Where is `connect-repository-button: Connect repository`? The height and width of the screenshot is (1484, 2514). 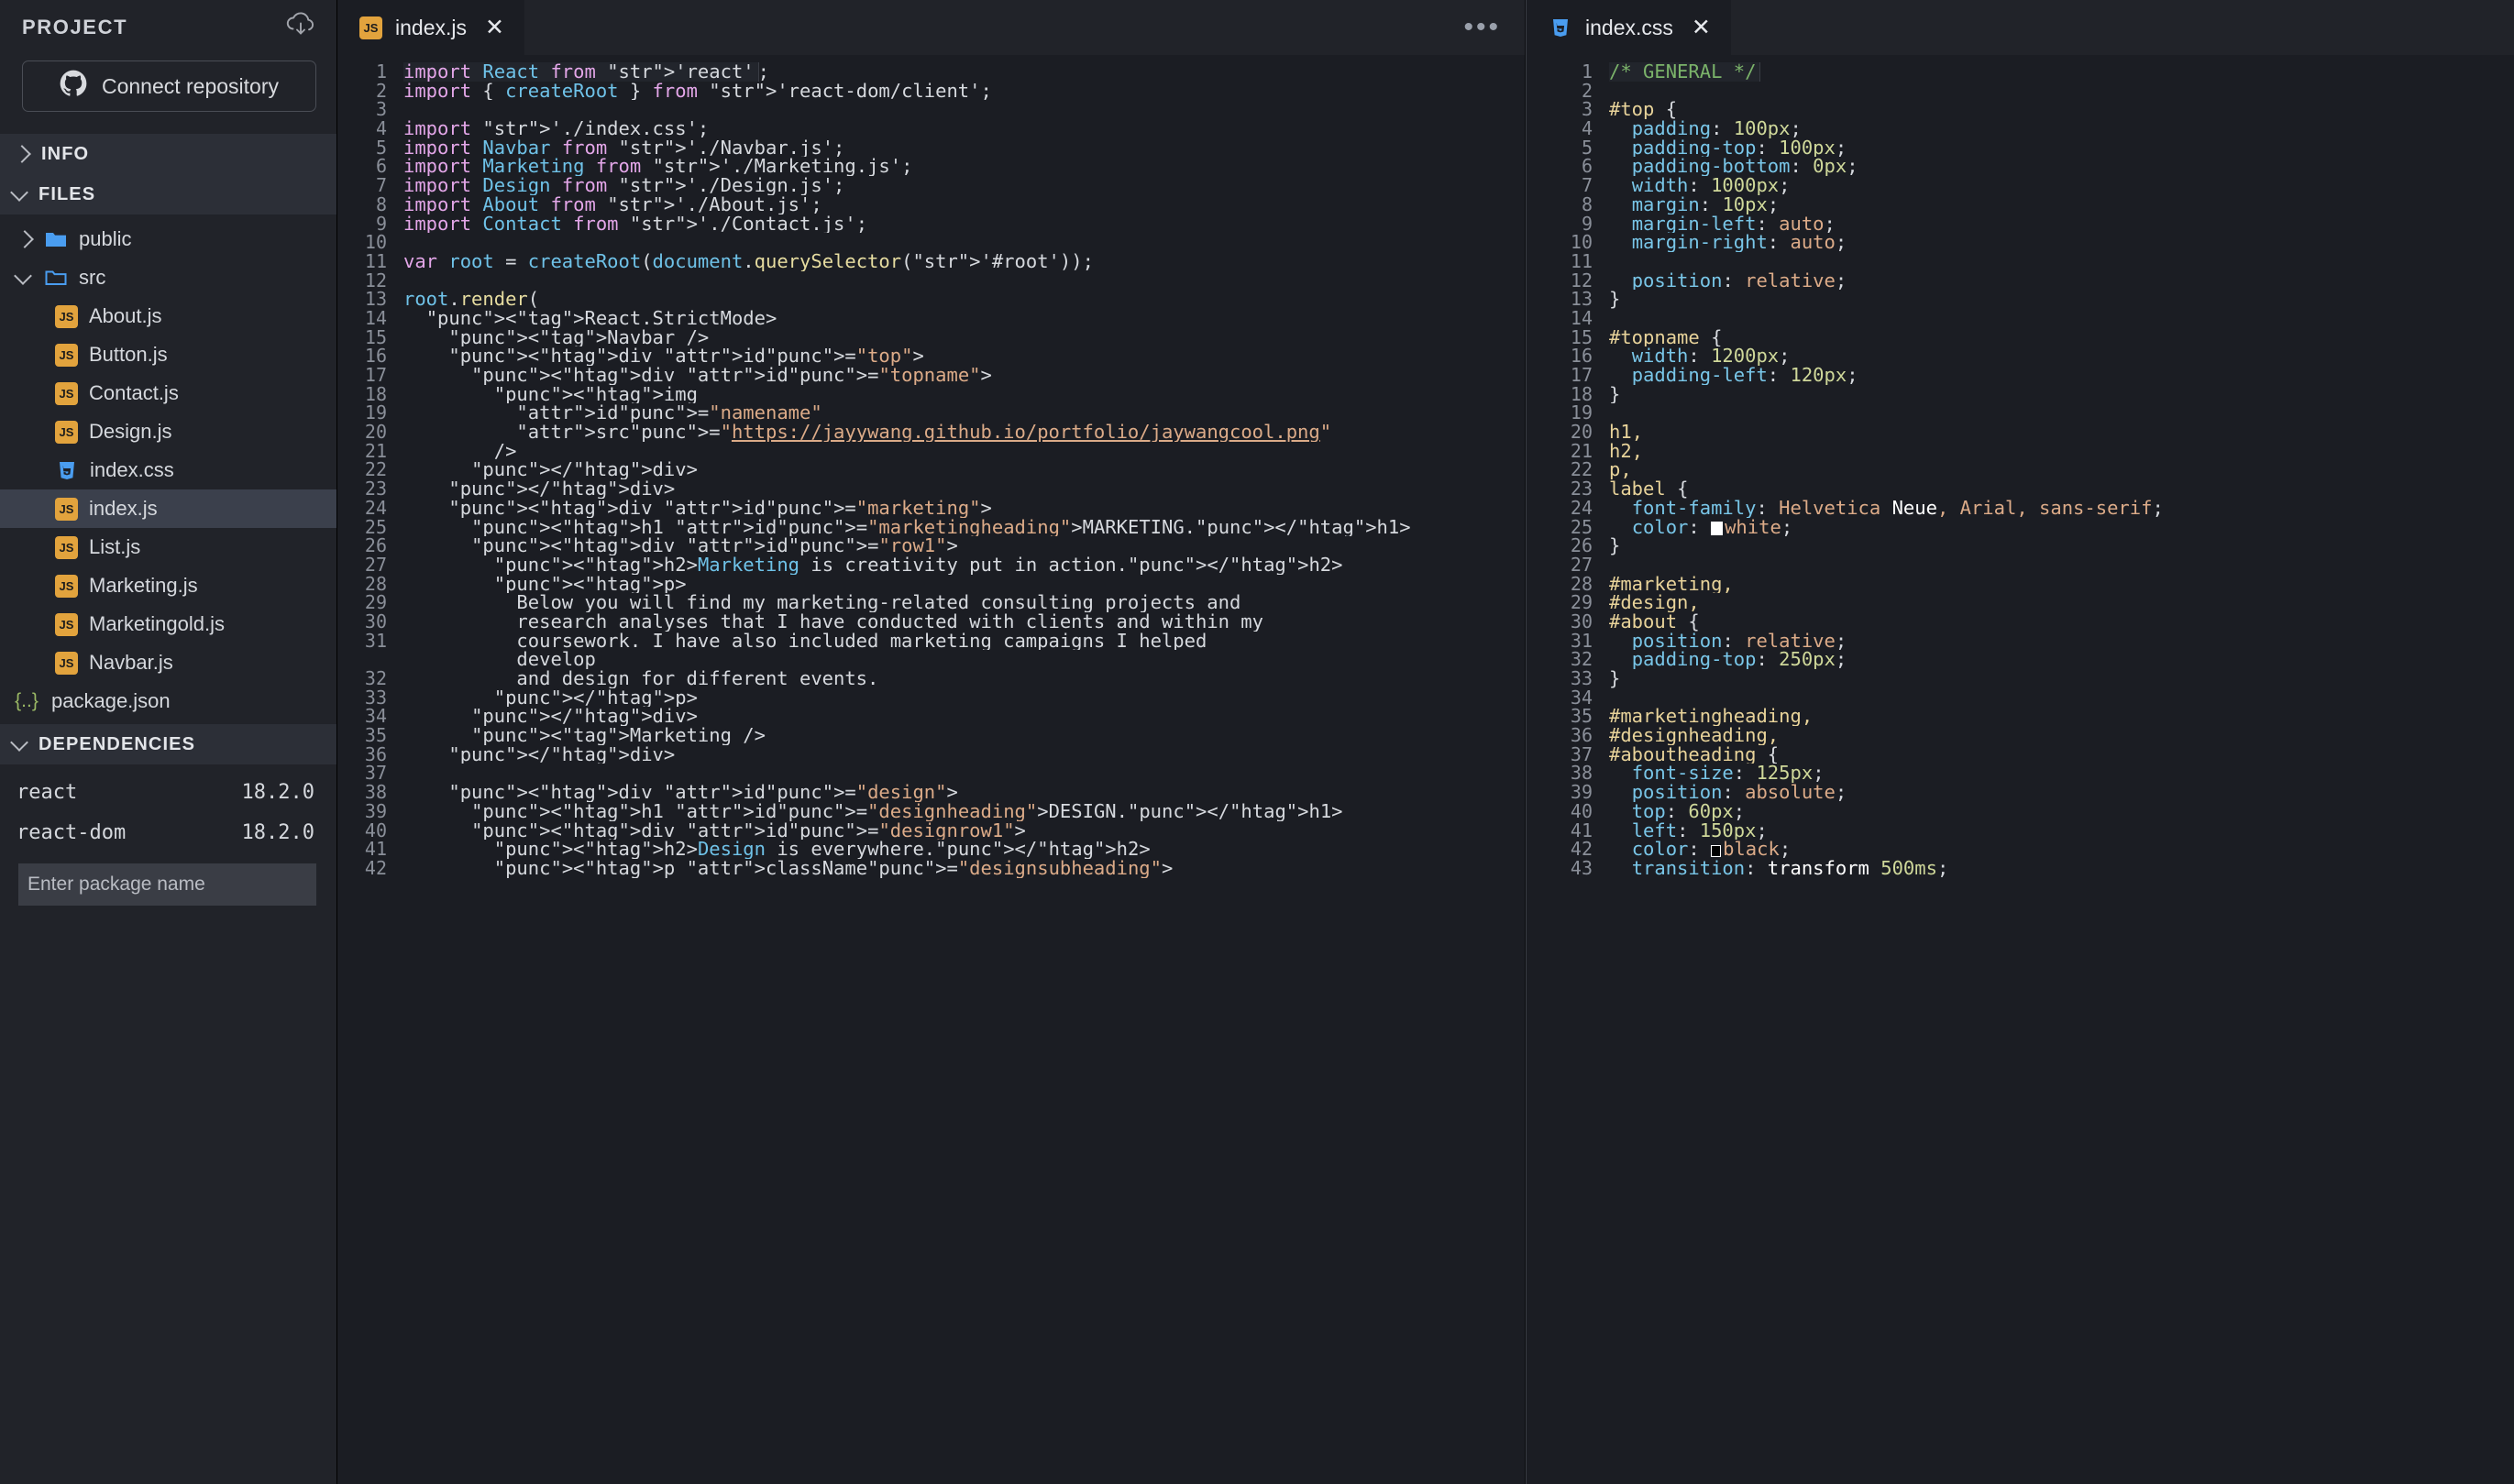 connect-repository-button: Connect repository is located at coordinates (169, 86).